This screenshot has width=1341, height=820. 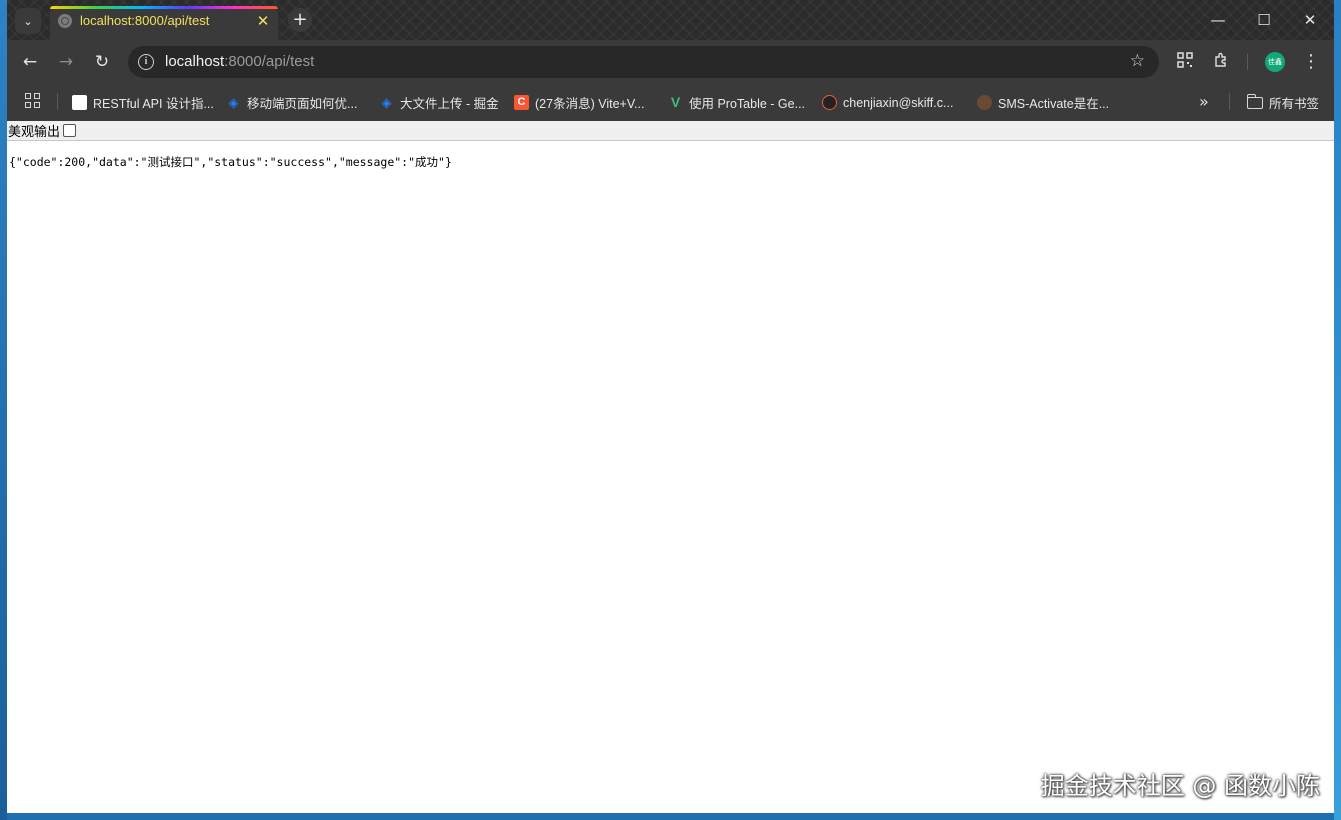 What do you see at coordinates (1180, 786) in the screenshot?
I see `watermark: 掘金技术社区 @ 函数小陈` at bounding box center [1180, 786].